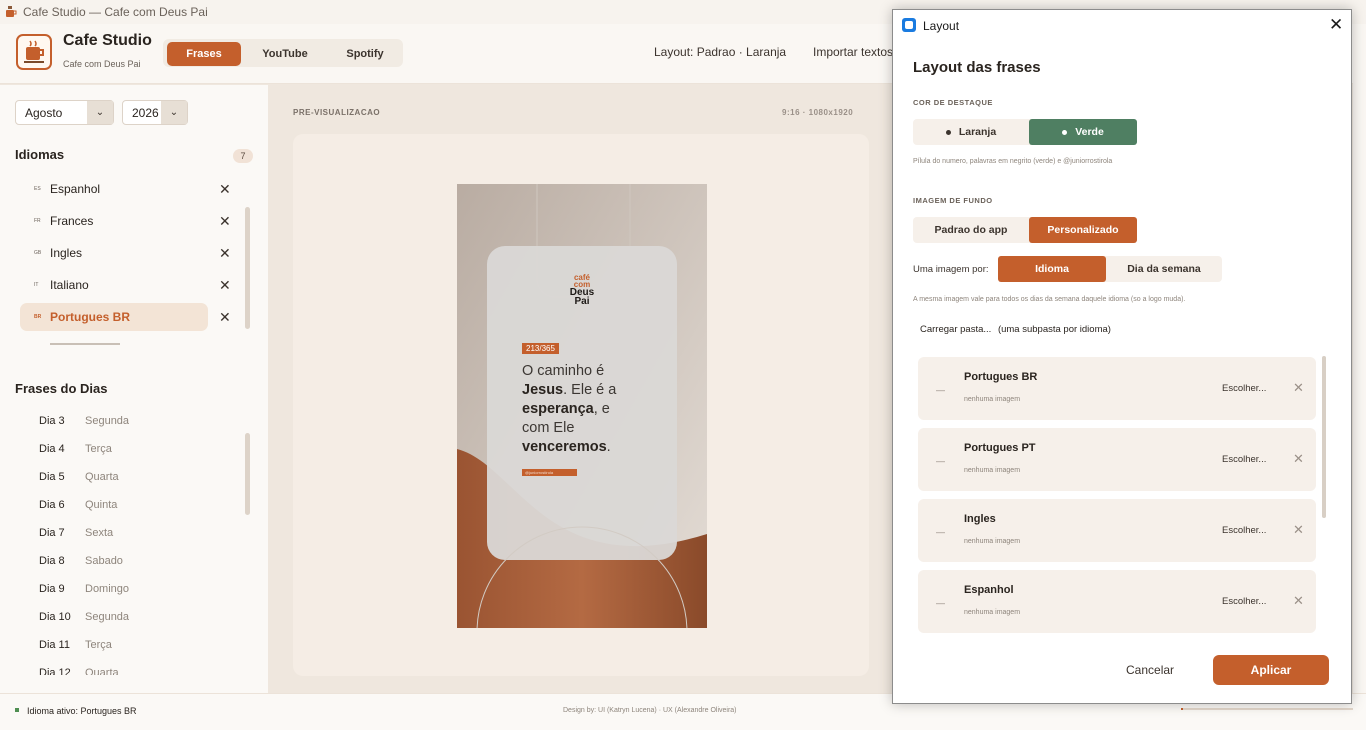 Image resolution: width=1366 pixels, height=730 pixels. What do you see at coordinates (563, 371) in the screenshot?
I see `quote-text: O caminho é` at bounding box center [563, 371].